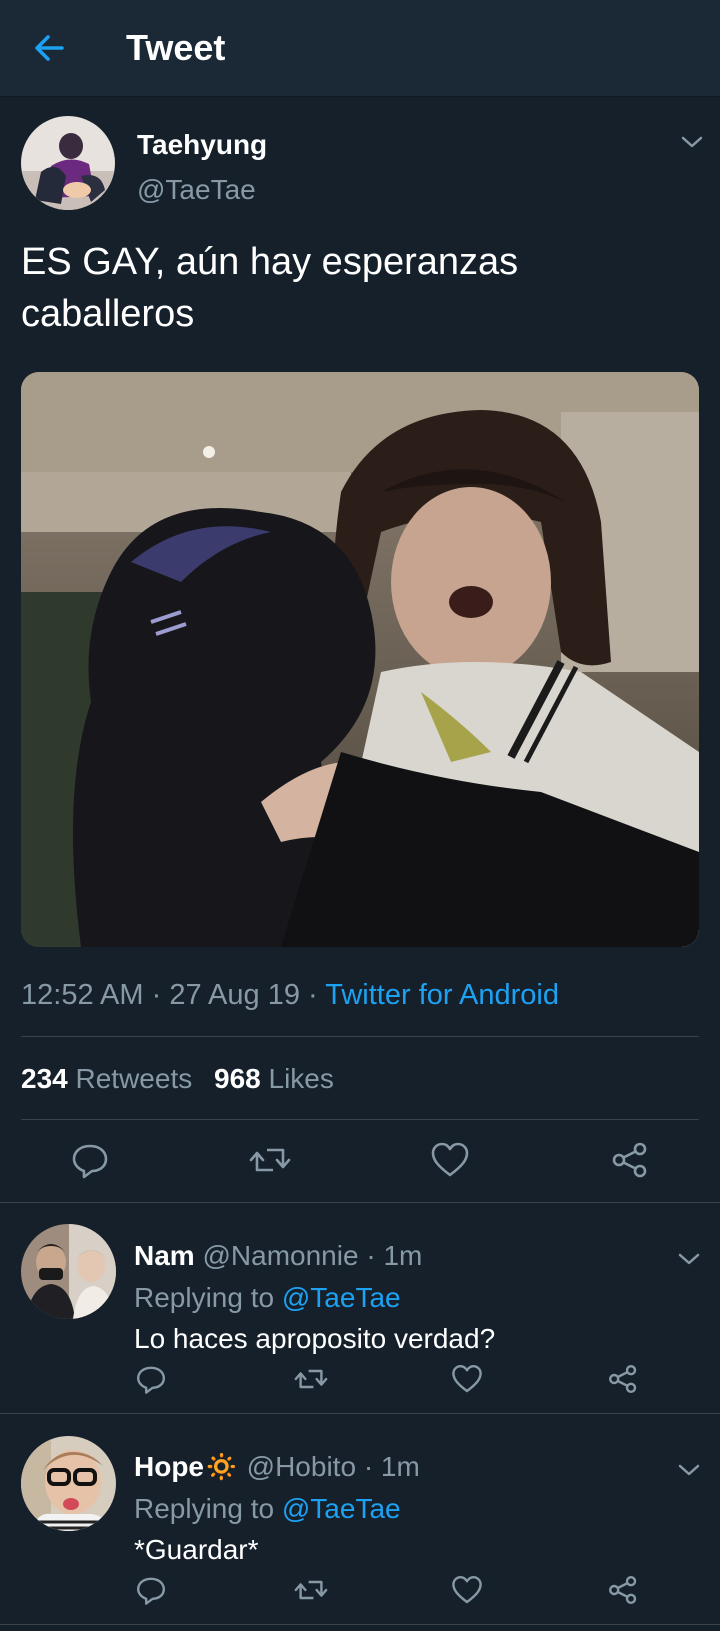 The width and height of the screenshot is (720, 1631). I want to click on reply-author-name: Hope, so click(169, 1466).